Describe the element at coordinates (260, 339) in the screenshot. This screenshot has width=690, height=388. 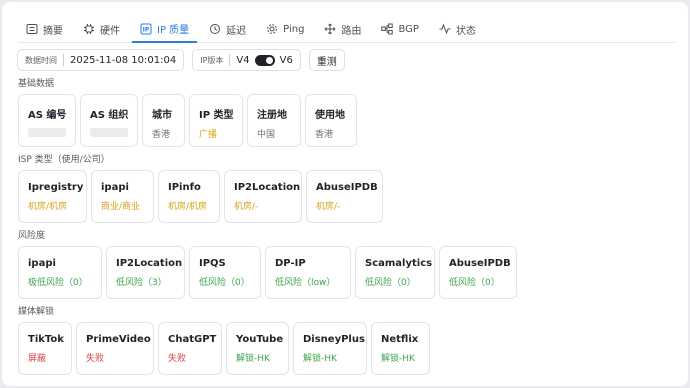
I see `card-title: YouTube` at that location.